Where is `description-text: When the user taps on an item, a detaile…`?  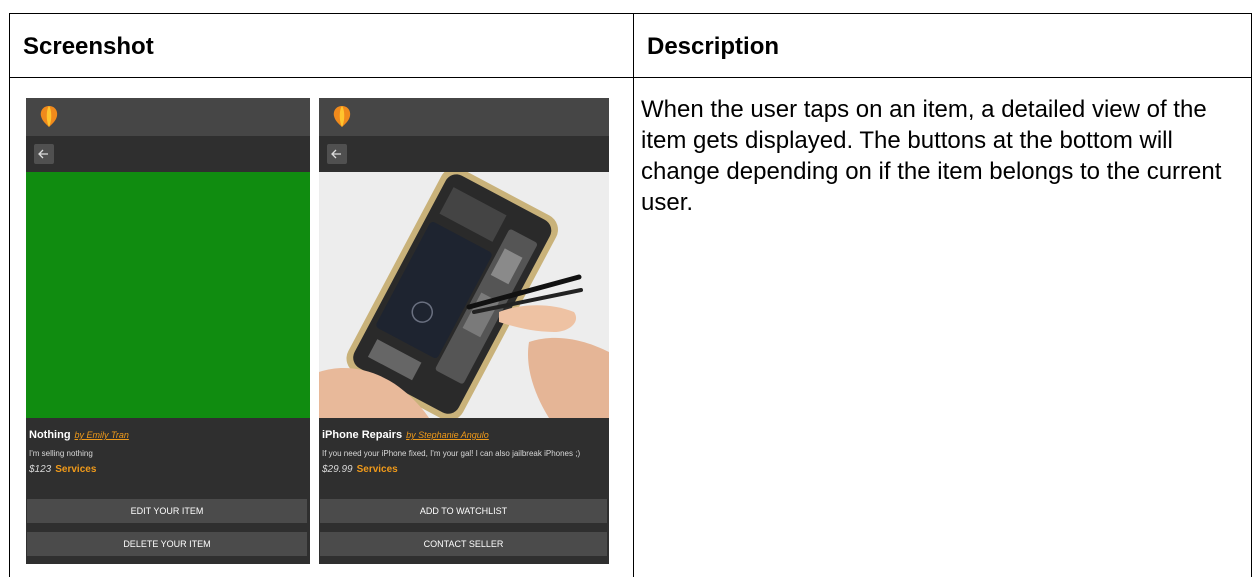
description-text: When the user taps on an item, a detaile… is located at coordinates (931, 156).